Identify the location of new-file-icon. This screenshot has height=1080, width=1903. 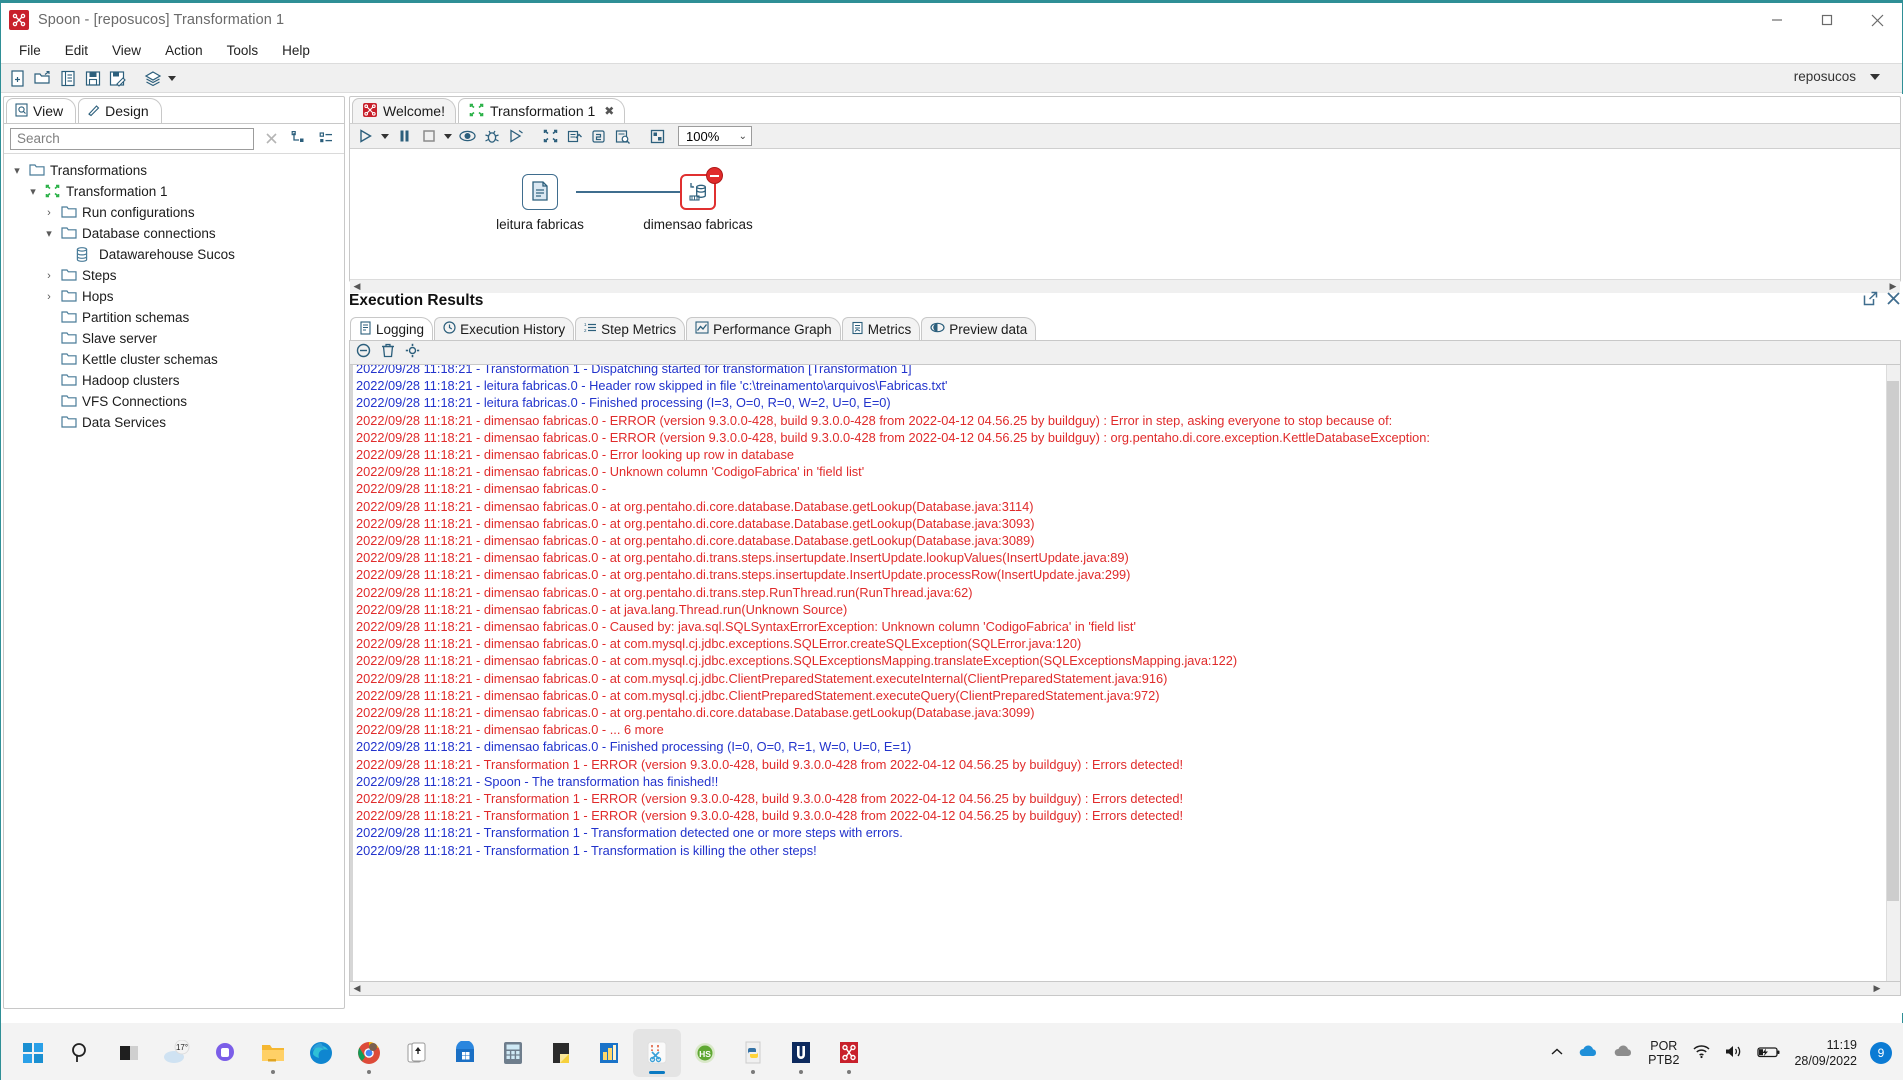
(17, 78).